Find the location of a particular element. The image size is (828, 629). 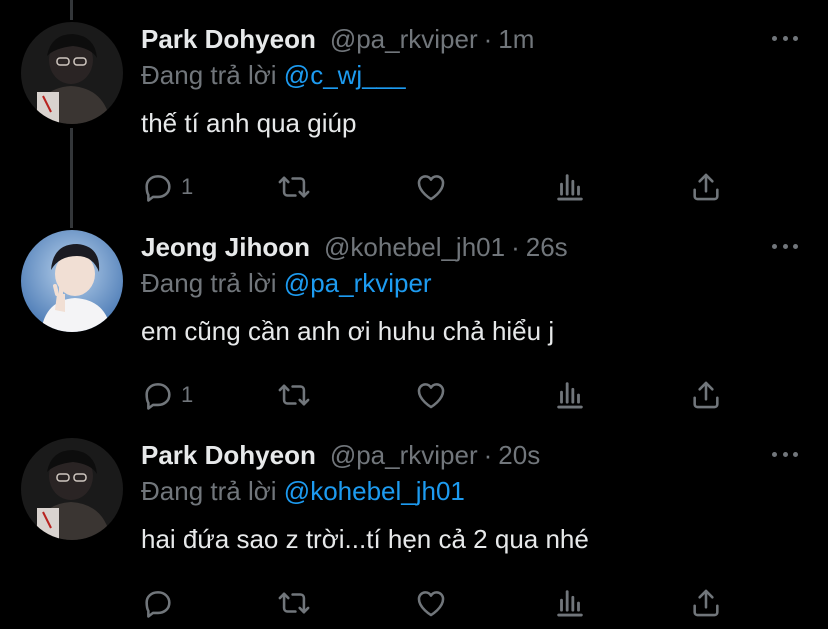

replying-to: Đang trả lời @c_wj___ is located at coordinates (273, 75).